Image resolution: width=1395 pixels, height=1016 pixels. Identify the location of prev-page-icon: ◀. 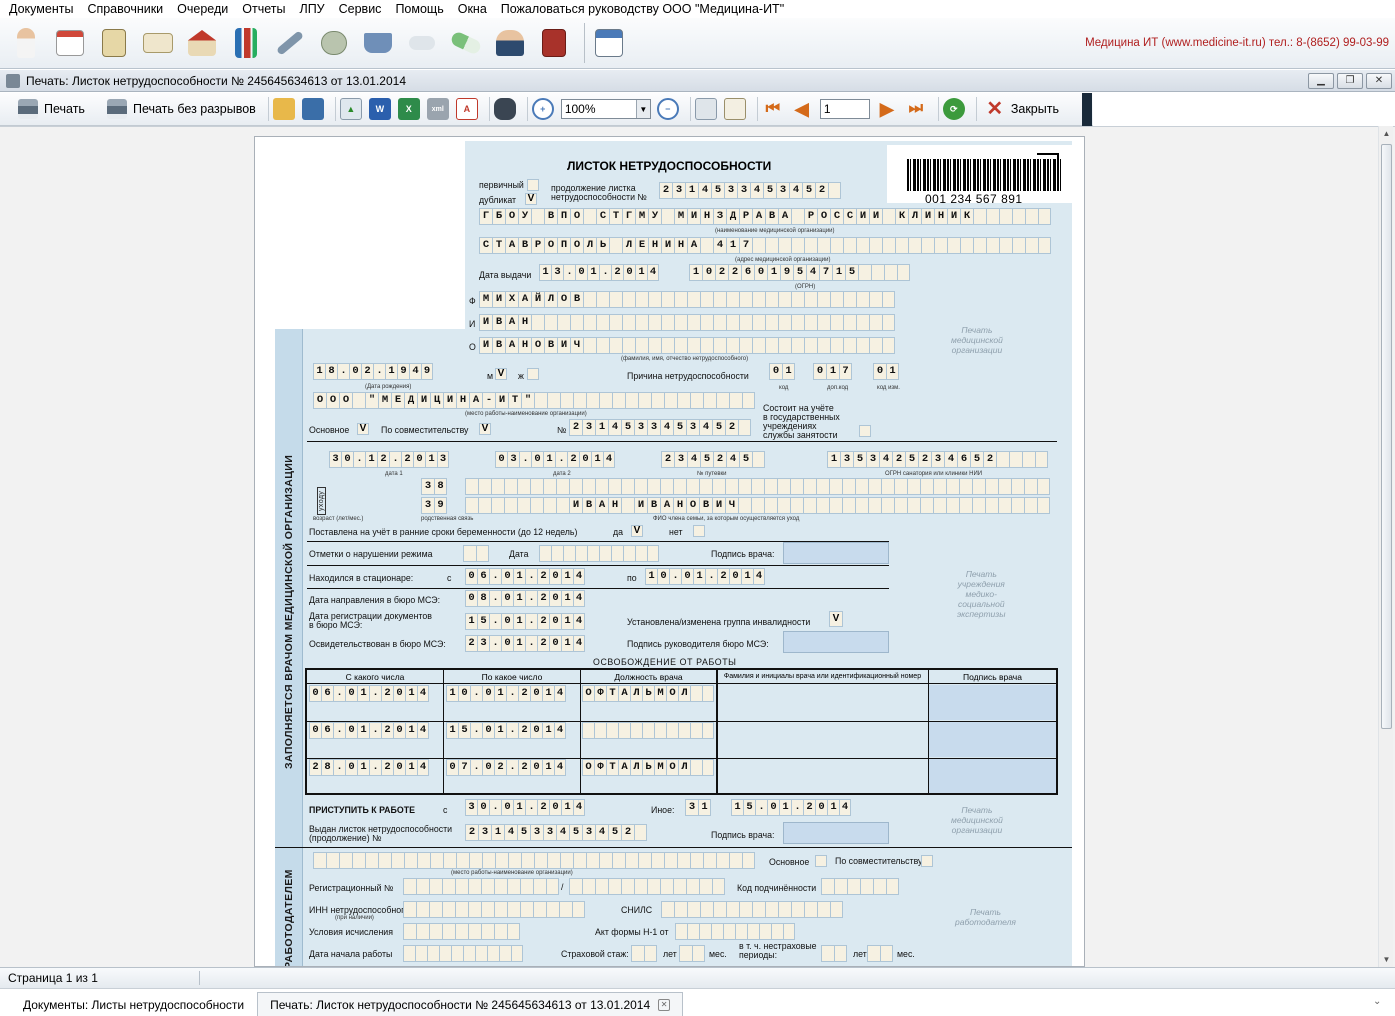
(802, 109).